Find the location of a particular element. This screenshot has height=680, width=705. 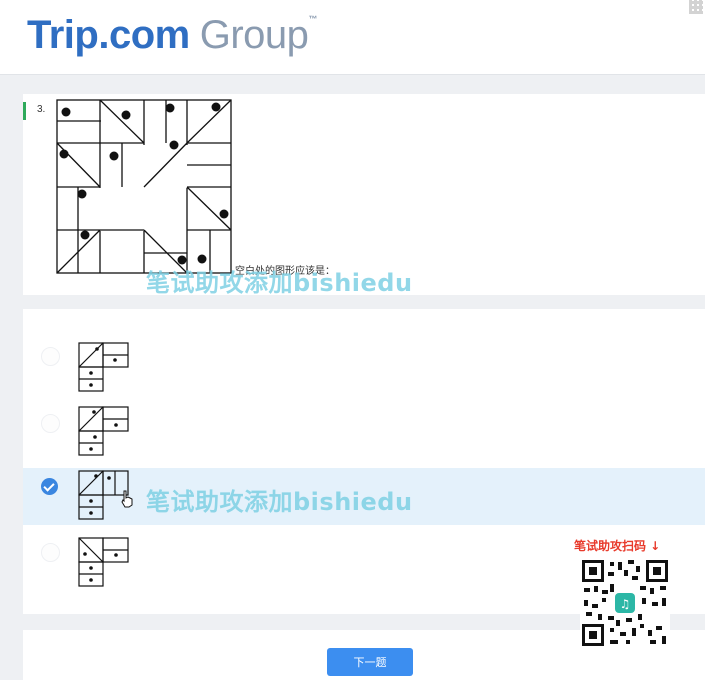

option-a-row is located at coordinates (364, 366).